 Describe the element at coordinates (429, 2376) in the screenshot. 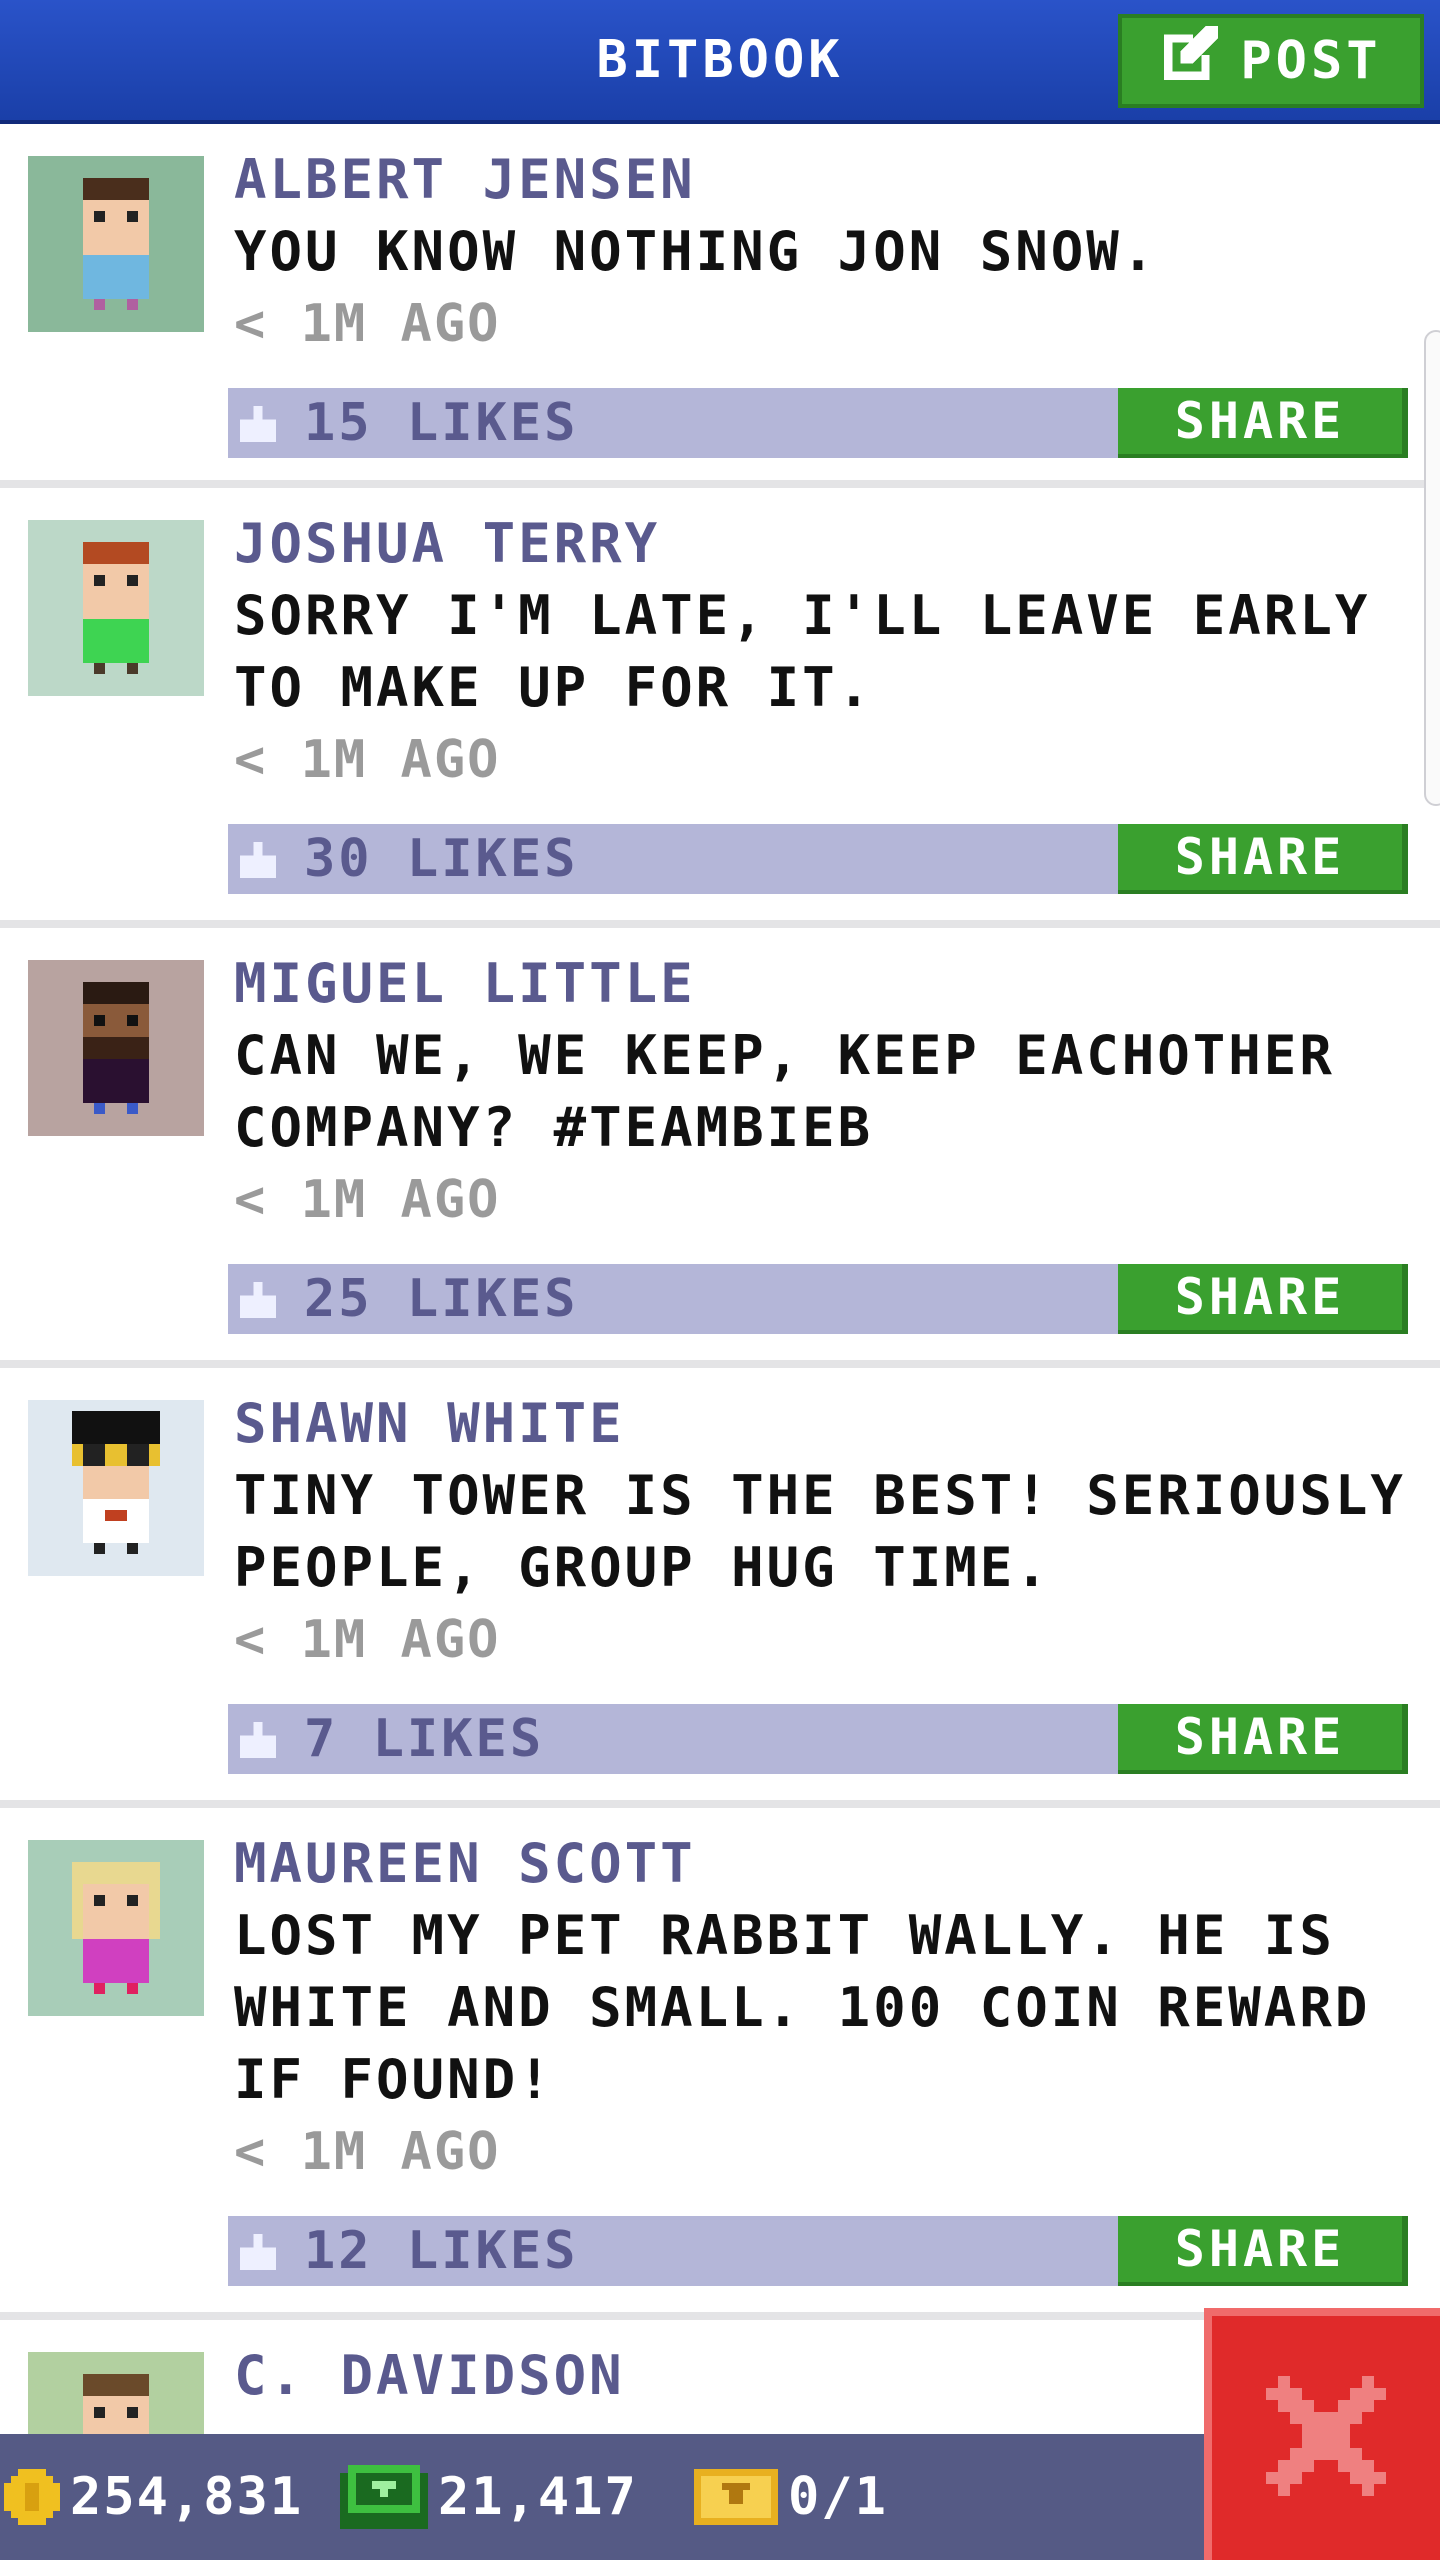

I see `post-author: C. DAVIDSON` at that location.